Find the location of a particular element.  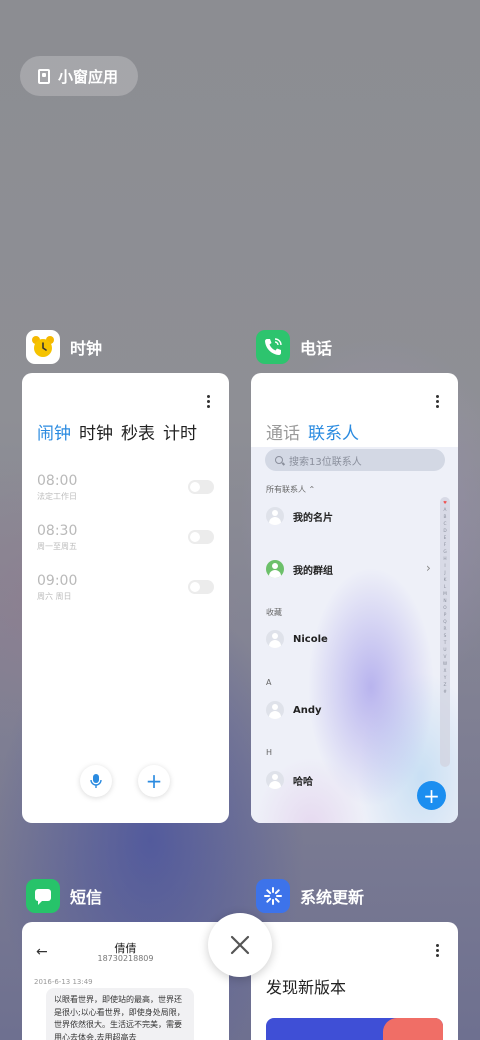

index-letter: # is located at coordinates (445, 692).